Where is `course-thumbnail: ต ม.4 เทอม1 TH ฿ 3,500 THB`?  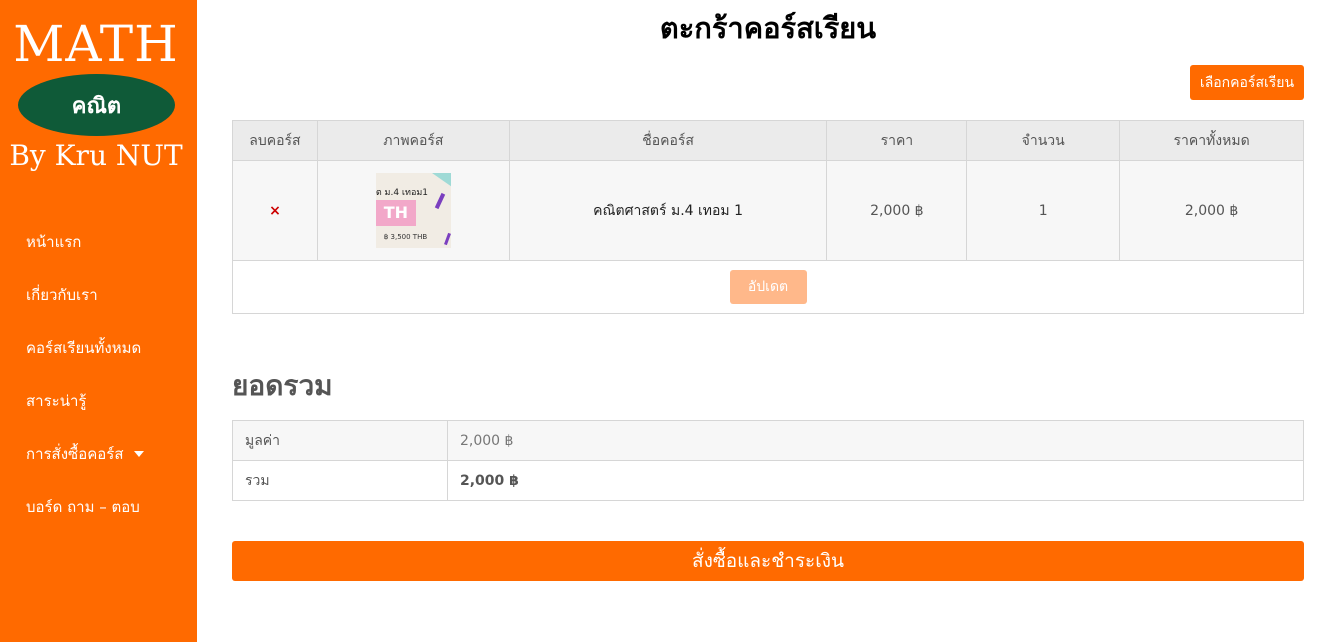
course-thumbnail: ต ม.4 เทอม1 TH ฿ 3,500 THB is located at coordinates (413, 210).